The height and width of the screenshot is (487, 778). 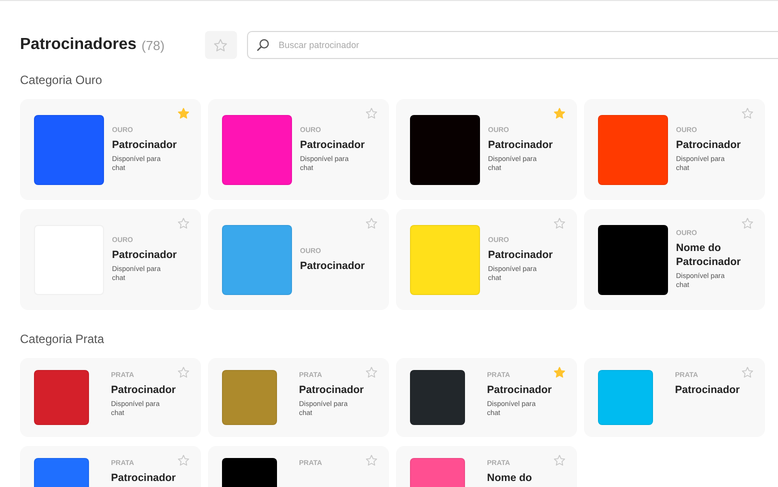 What do you see at coordinates (512, 45) in the screenshot?
I see `search-field: Buscar patrocinador` at bounding box center [512, 45].